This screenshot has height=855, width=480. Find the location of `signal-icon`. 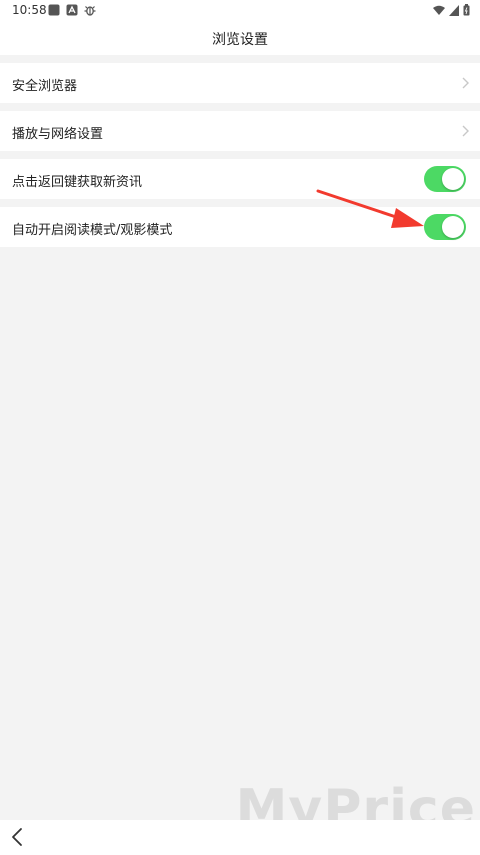

signal-icon is located at coordinates (454, 10).